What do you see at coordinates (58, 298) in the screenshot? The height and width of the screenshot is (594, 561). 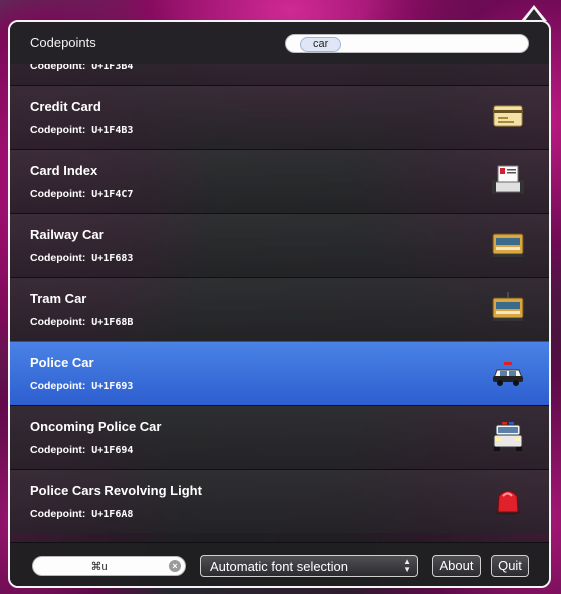 I see `character-name: Tram Car` at bounding box center [58, 298].